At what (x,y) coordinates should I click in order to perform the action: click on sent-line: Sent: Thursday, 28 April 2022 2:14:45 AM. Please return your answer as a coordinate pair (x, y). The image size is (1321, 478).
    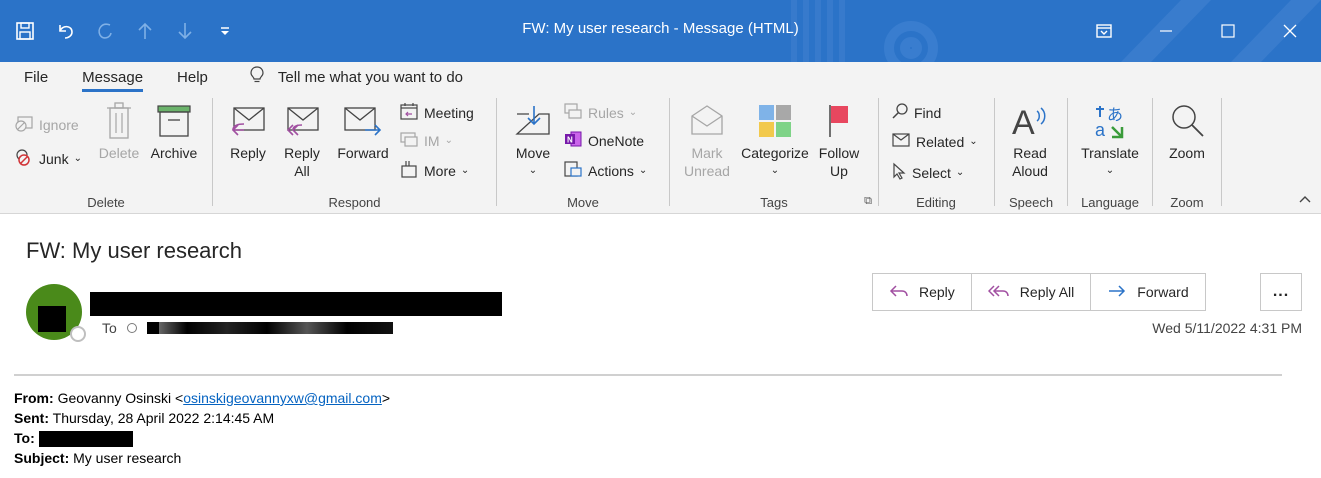
    Looking at the image, I should click on (202, 418).